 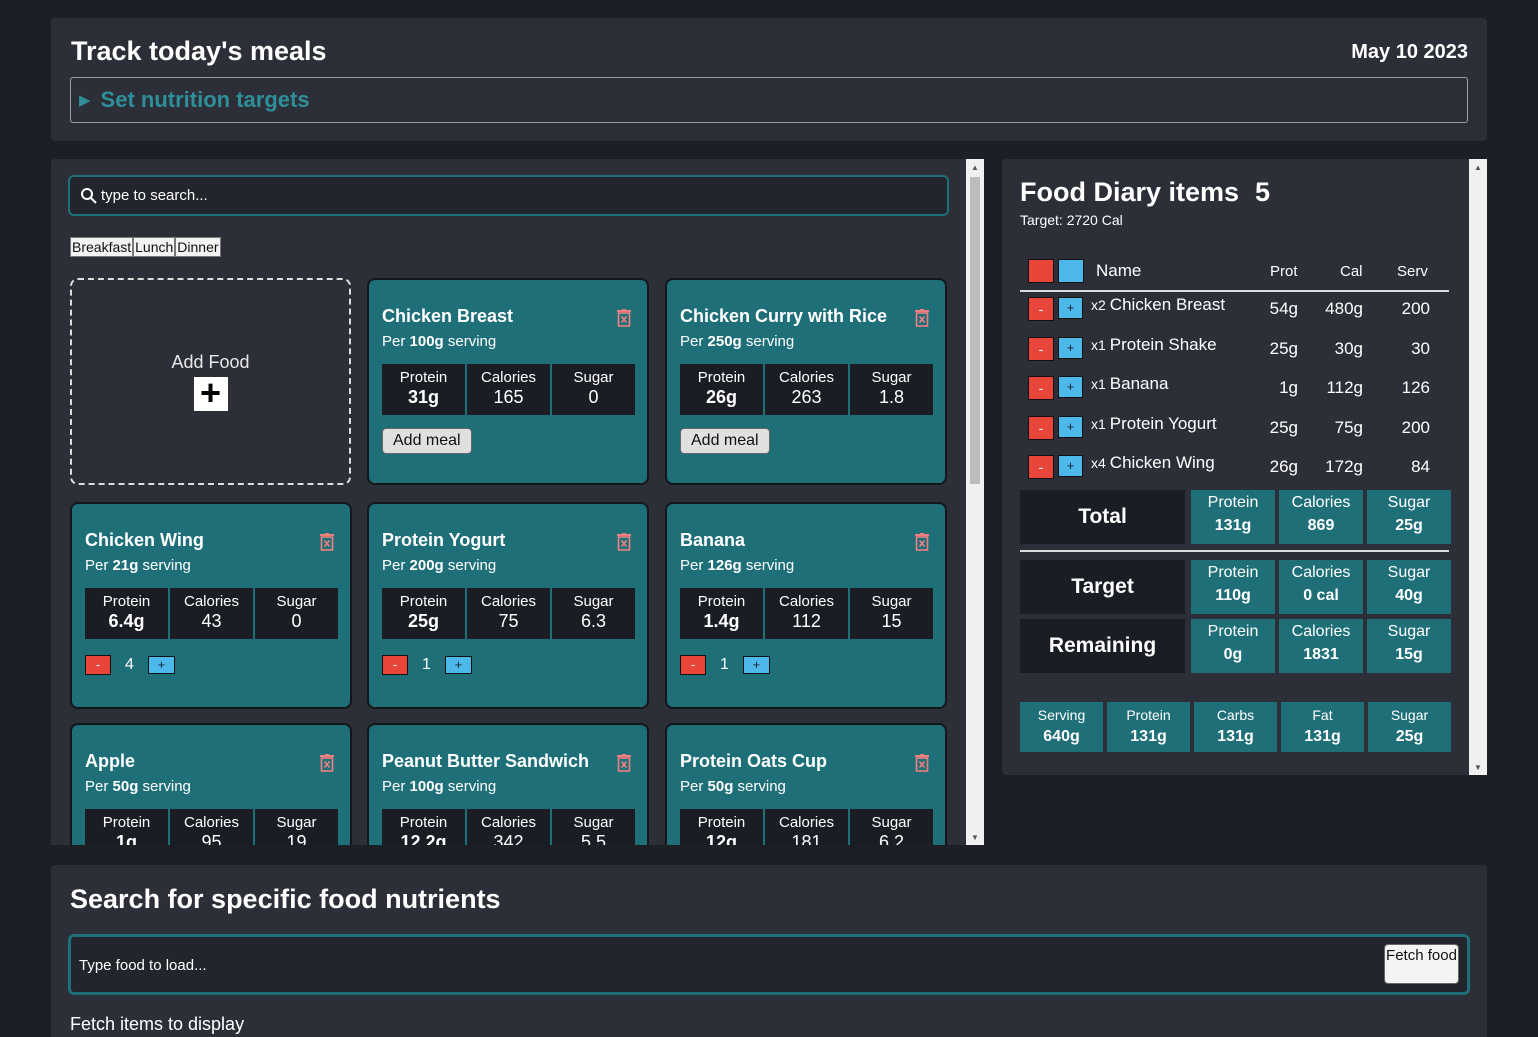 I want to click on total-sugar-label: Sugar, so click(x=1409, y=502).